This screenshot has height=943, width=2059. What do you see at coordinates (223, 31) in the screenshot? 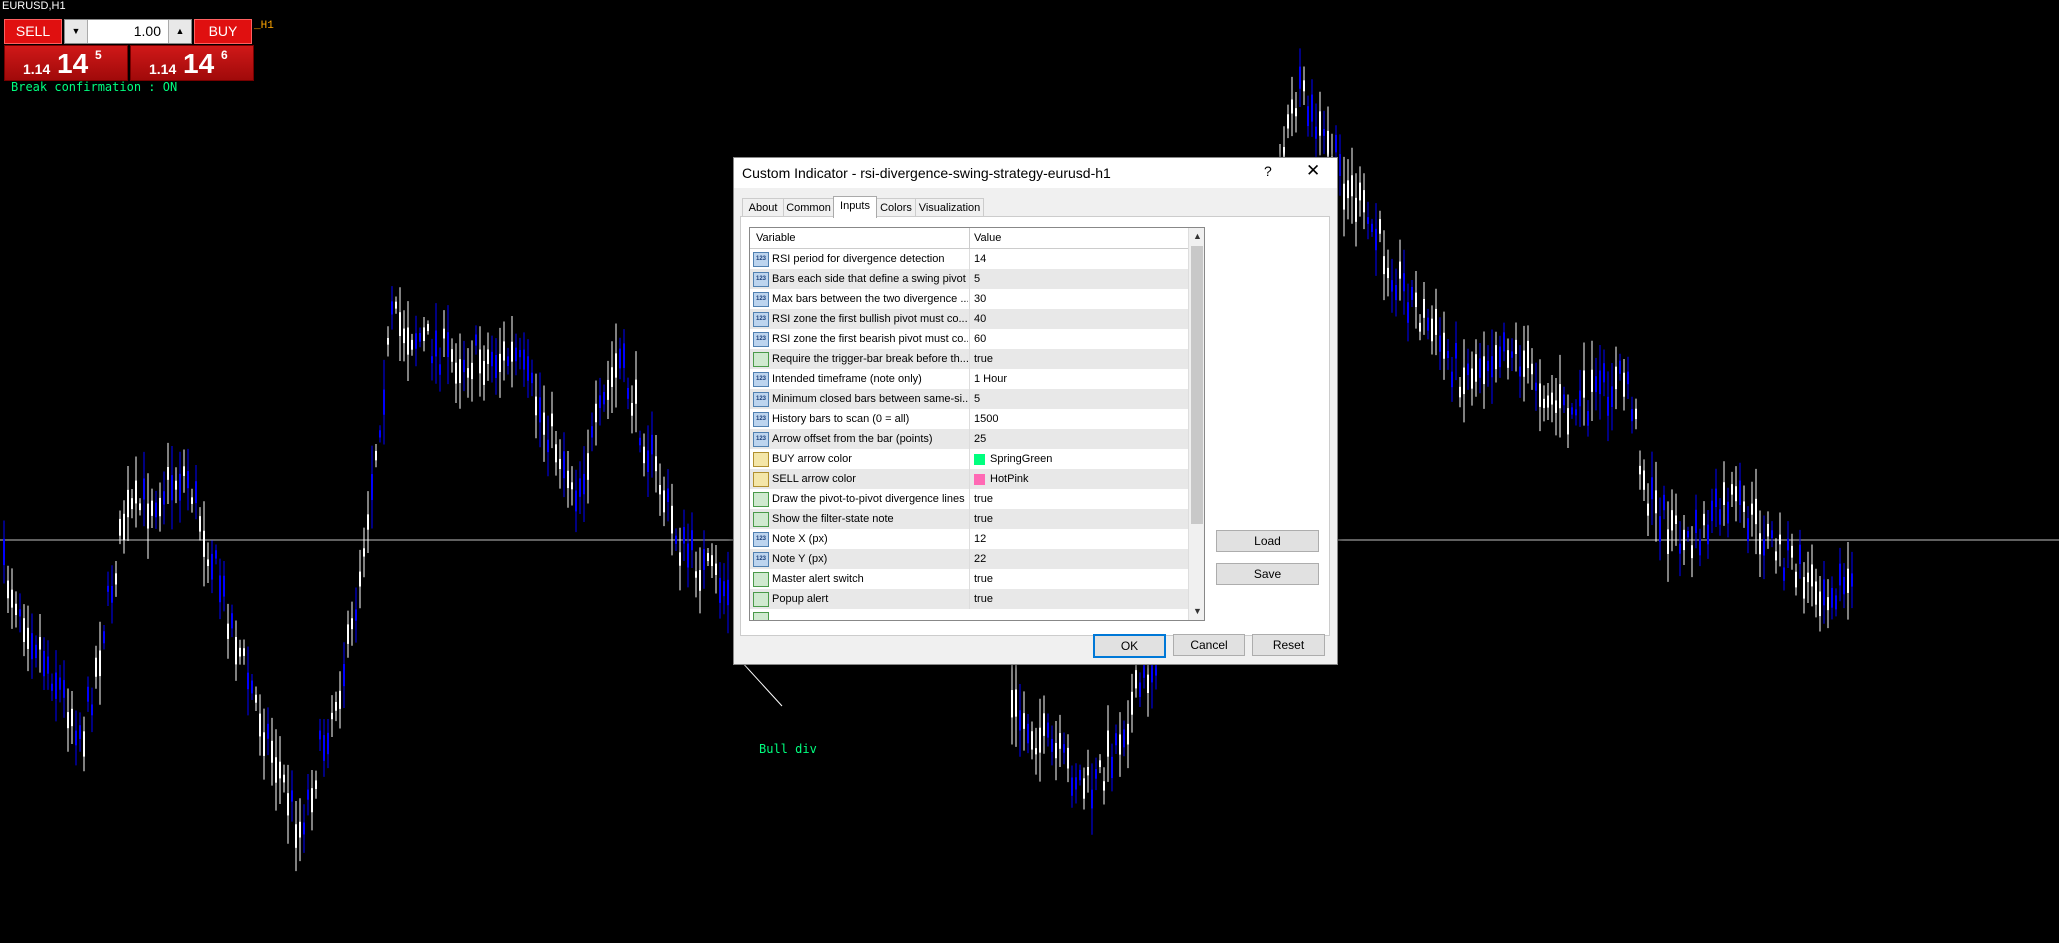
I see `buy-button: BUY` at bounding box center [223, 31].